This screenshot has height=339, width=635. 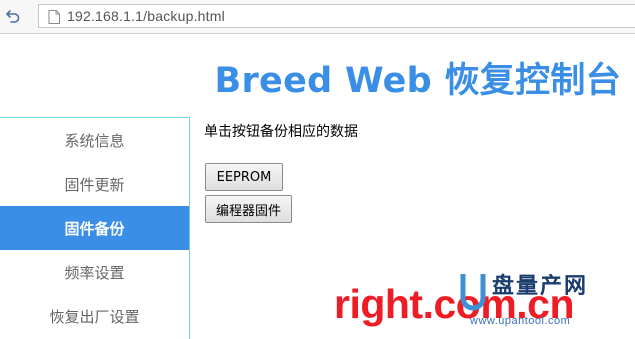 I want to click on eeprom-backup-button: EEPROM, so click(x=244, y=177).